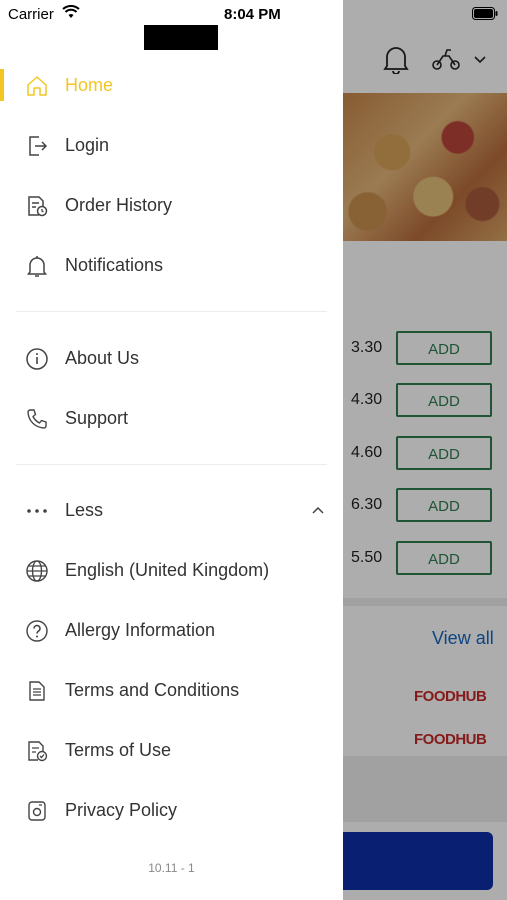 The width and height of the screenshot is (507, 900). I want to click on status-time: 8:04 PM, so click(252, 14).